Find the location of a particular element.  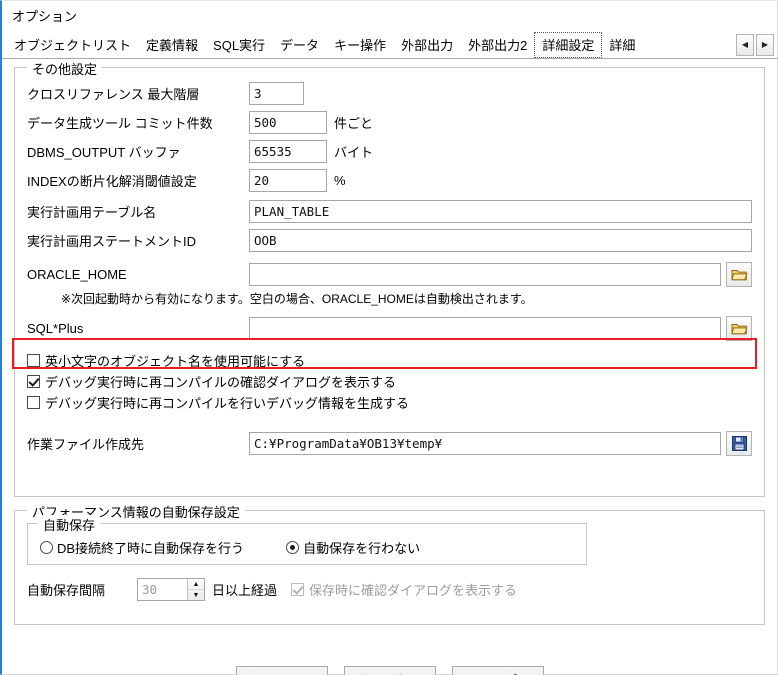

help-button: ヘルプ is located at coordinates (497, 670).